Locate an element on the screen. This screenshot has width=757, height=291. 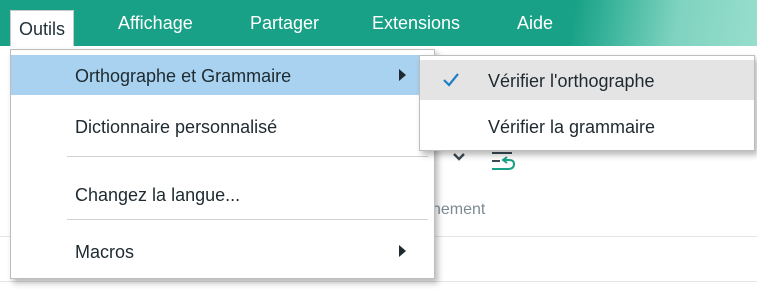
menu-item-verifier-grammaire: Vérifier la grammaire is located at coordinates (587, 126).